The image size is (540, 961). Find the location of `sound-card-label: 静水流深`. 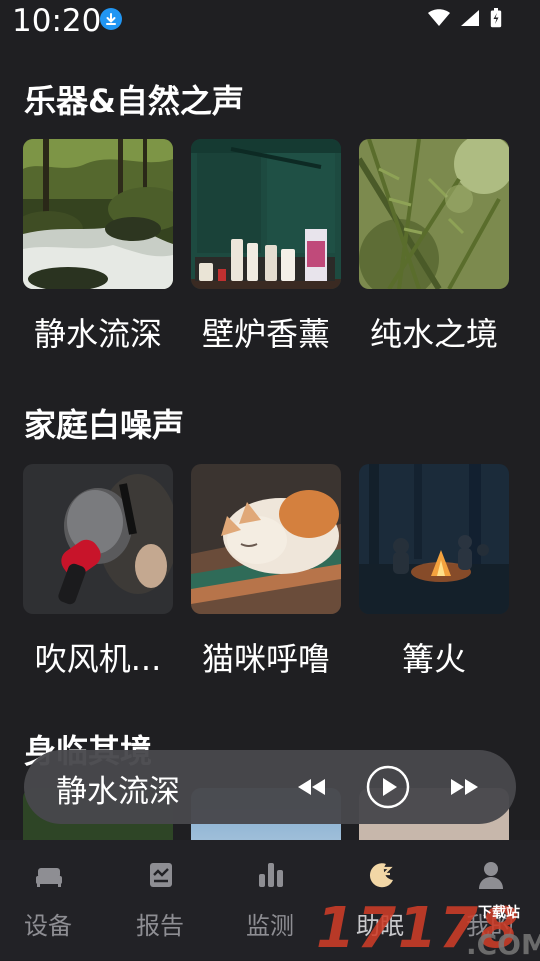

sound-card-label: 静水流深 is located at coordinates (97, 334).